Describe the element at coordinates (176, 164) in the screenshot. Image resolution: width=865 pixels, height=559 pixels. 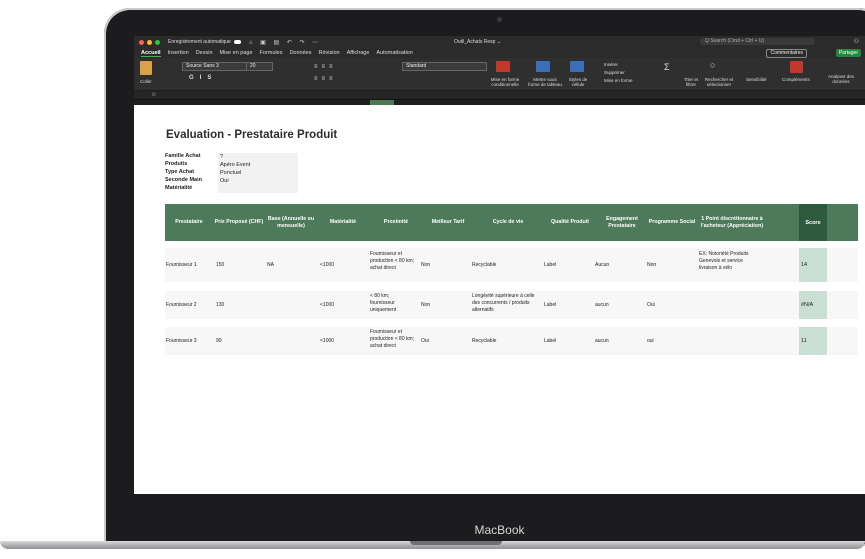
I see `meta-label: Produits` at that location.